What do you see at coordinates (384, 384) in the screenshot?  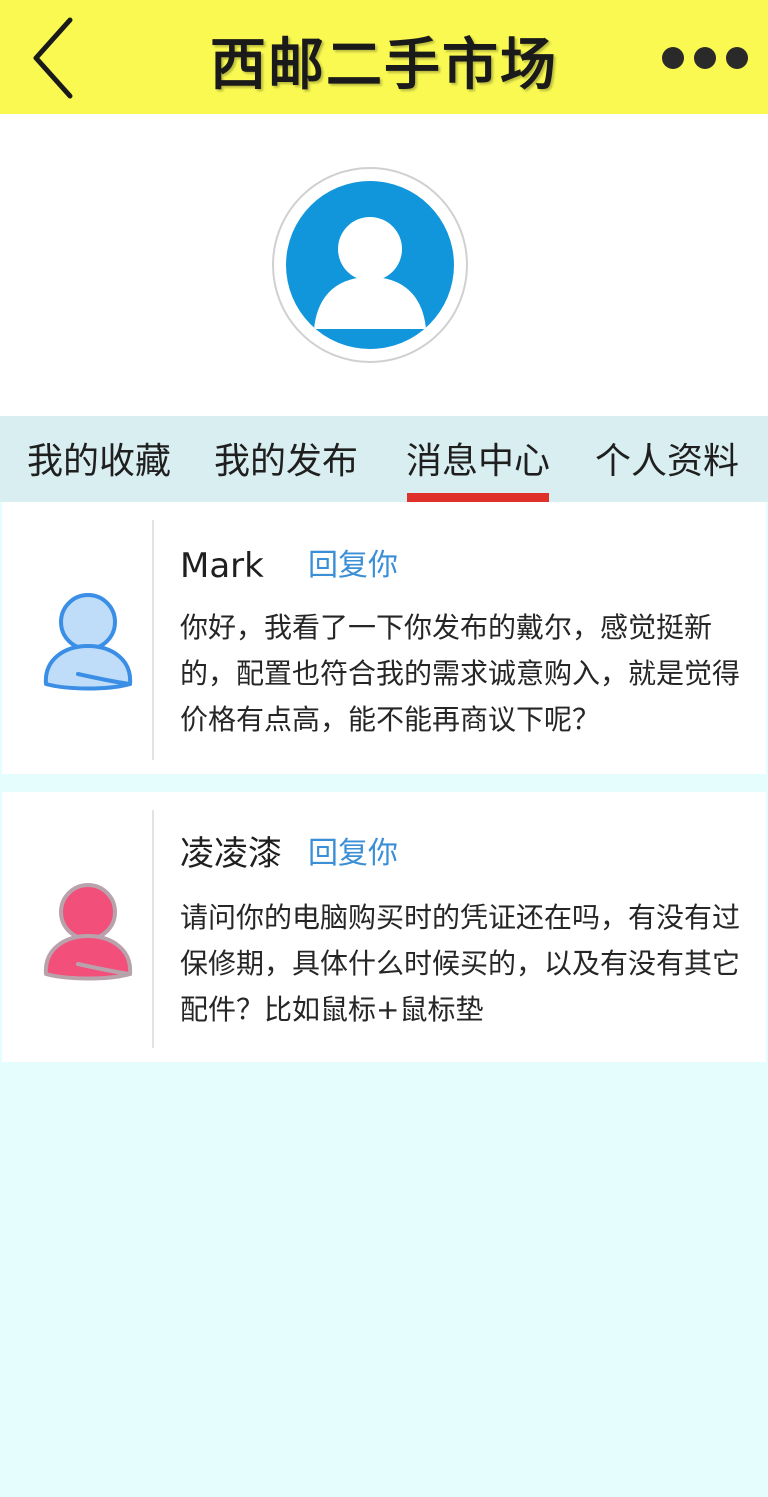 I see `profile-curve` at bounding box center [384, 384].